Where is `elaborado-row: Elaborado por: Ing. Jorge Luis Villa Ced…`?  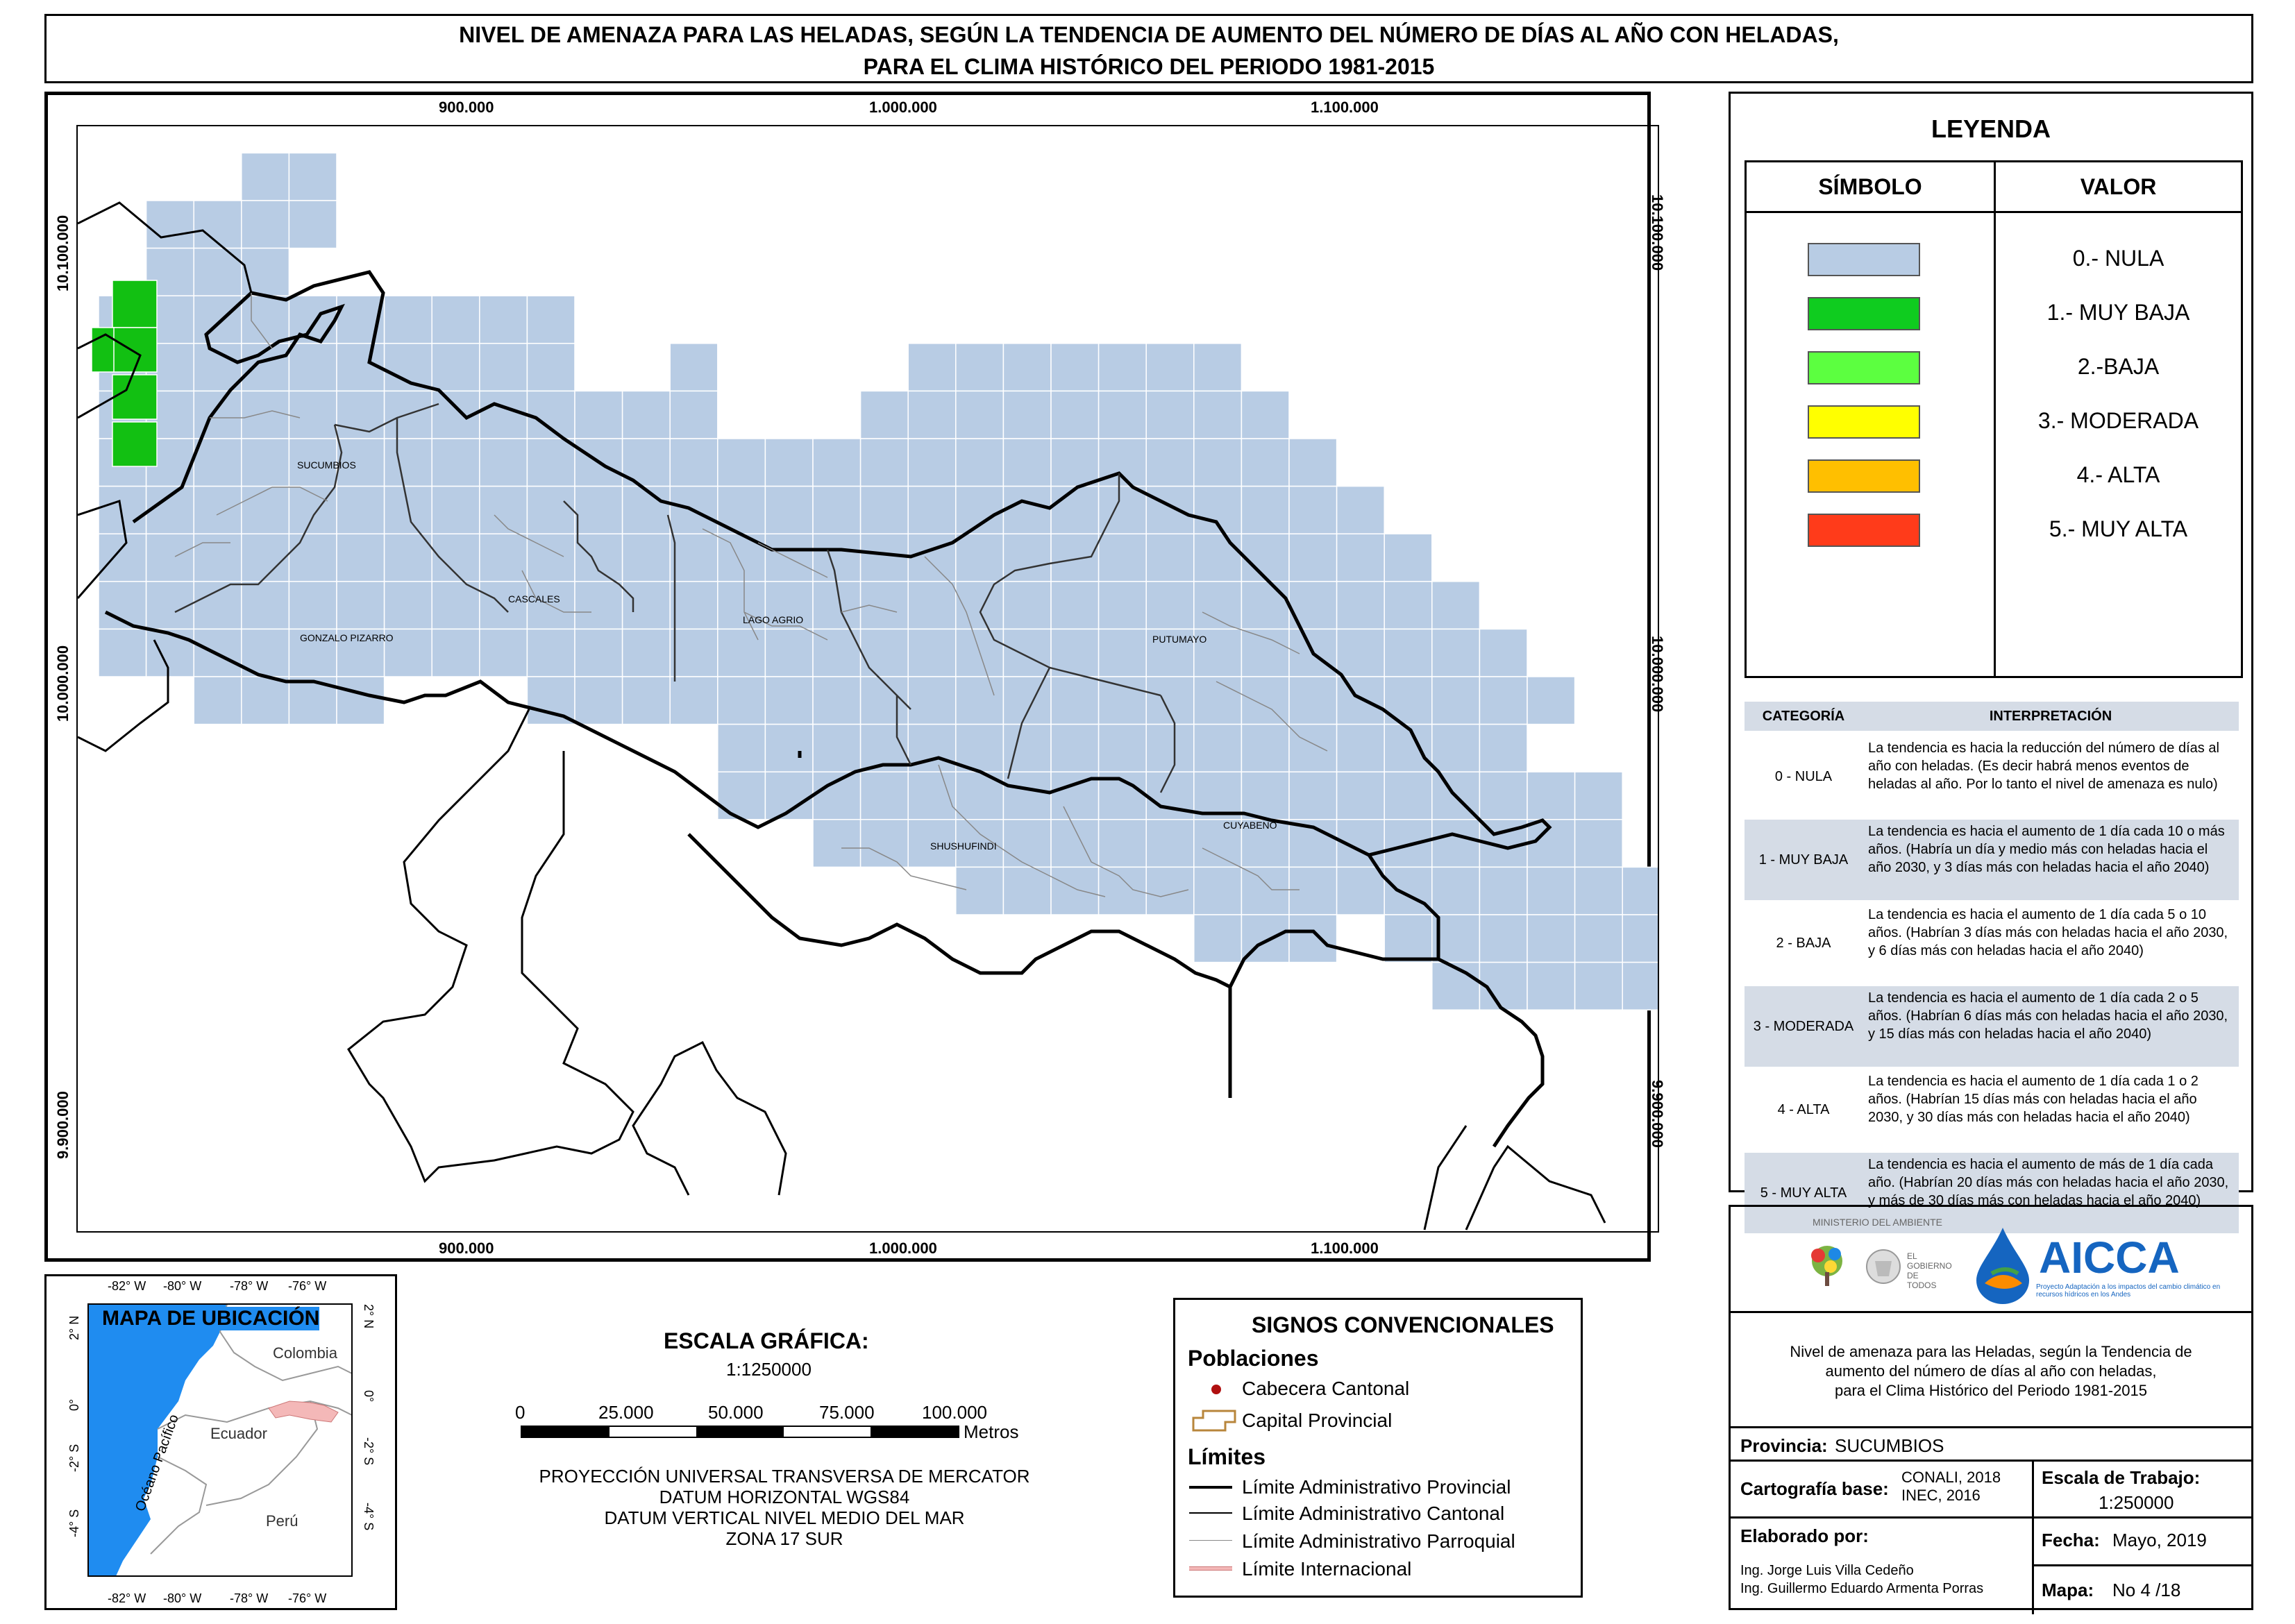 elaborado-row: Elaborado por: Ing. Jorge Luis Villa Ced… is located at coordinates (1991, 1565).